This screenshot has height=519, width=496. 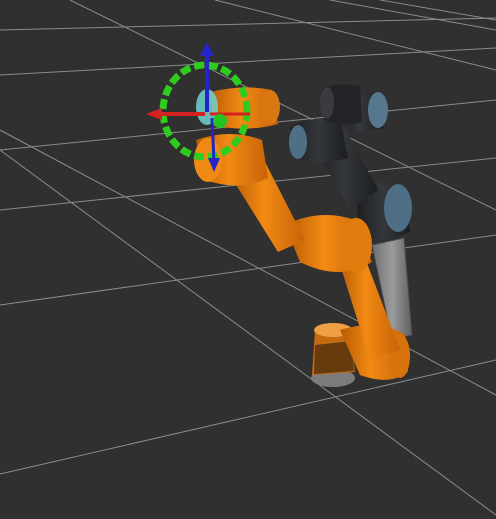 I want to click on current-robot-arm, so click(x=351, y=212).